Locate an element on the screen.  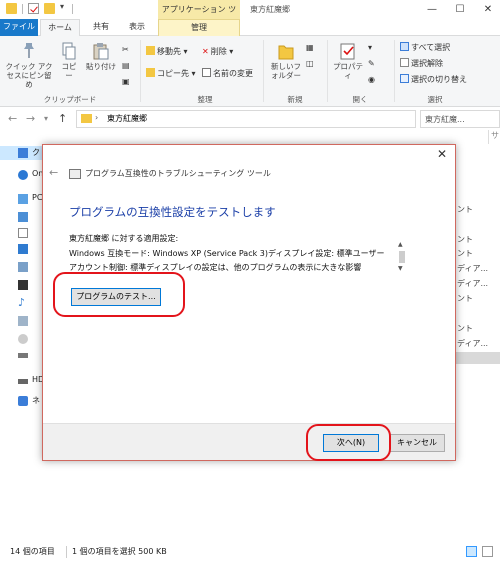
delete-button: ✕ 削除 ▾ is located at coordinates (217, 52).